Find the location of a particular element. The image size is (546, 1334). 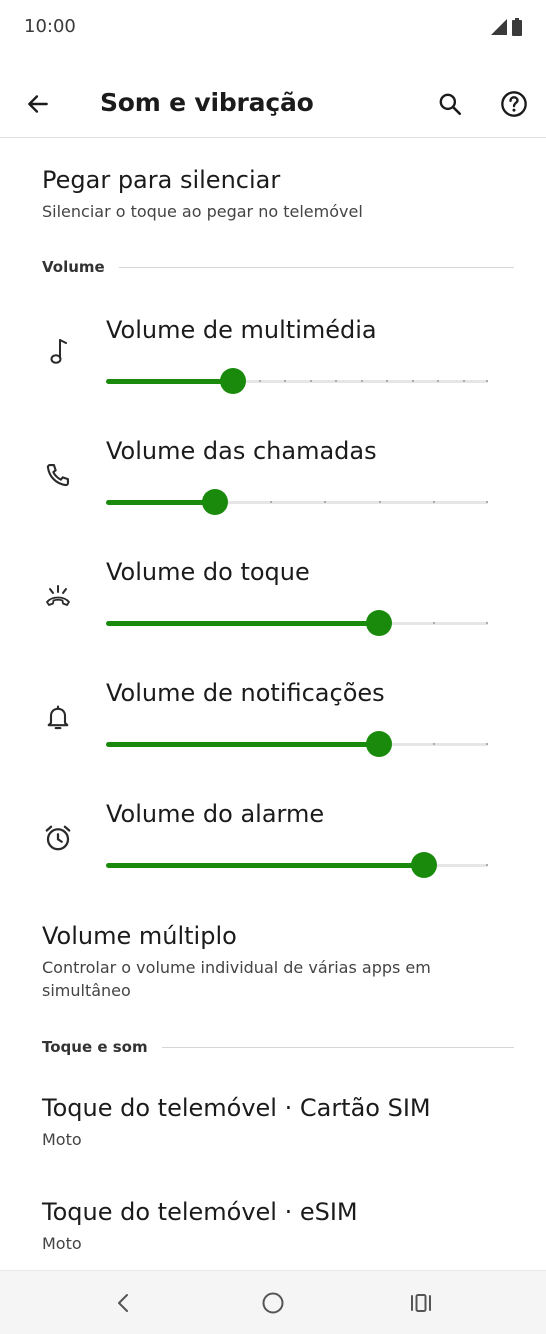

call-volume-title: Volume das chamadas is located at coordinates (241, 451).